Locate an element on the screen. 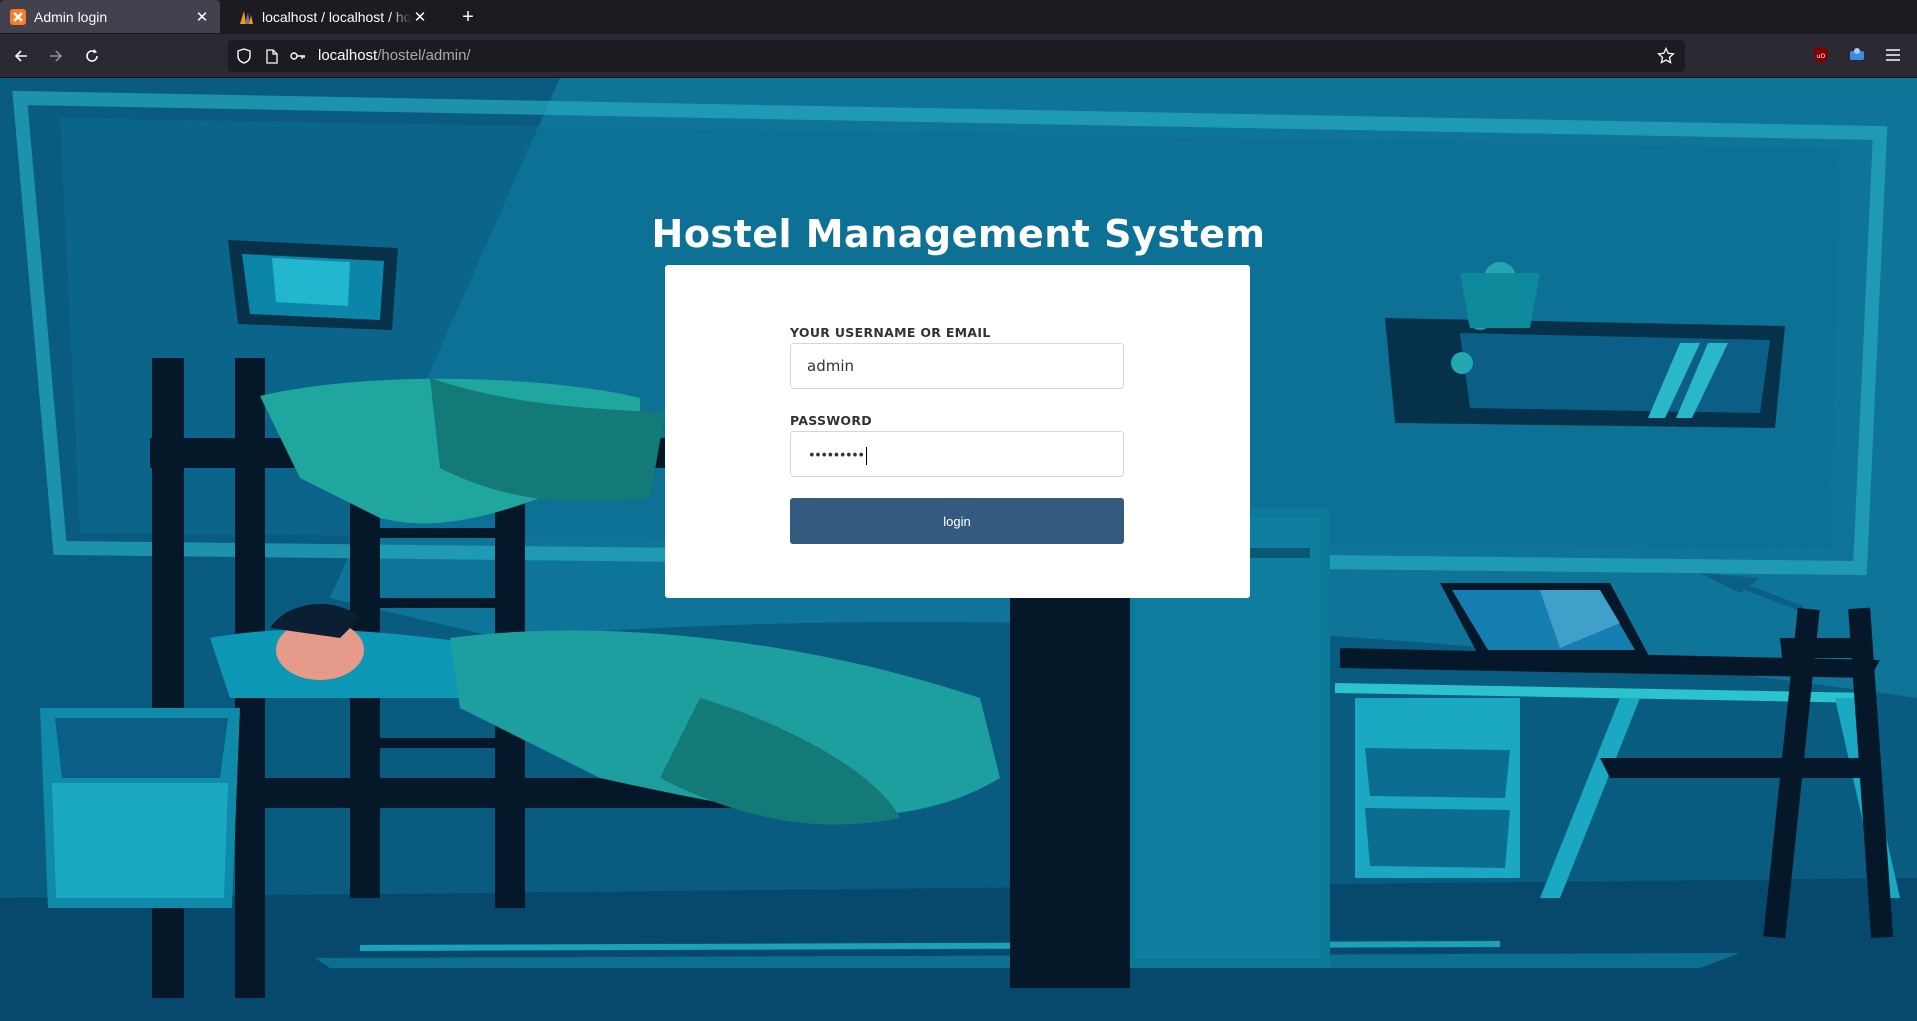 This screenshot has width=1917, height=1021. key-icon is located at coordinates (298, 56).